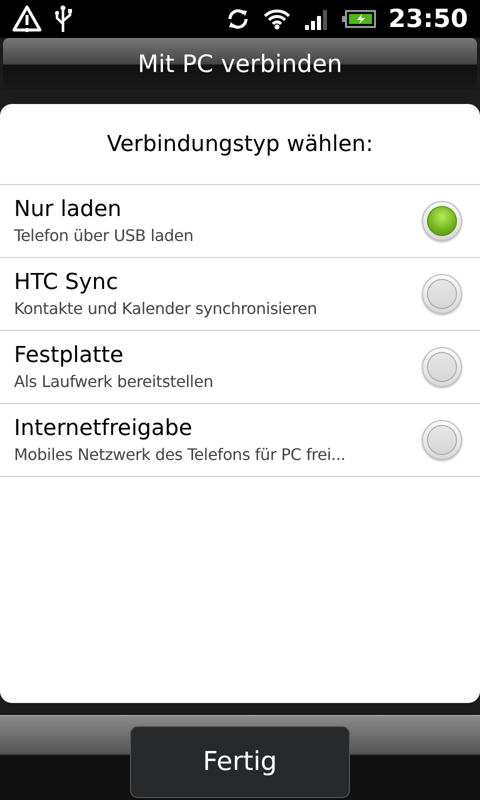 Image resolution: width=480 pixels, height=800 pixels. What do you see at coordinates (238, 19) in the screenshot?
I see `sync-icon` at bounding box center [238, 19].